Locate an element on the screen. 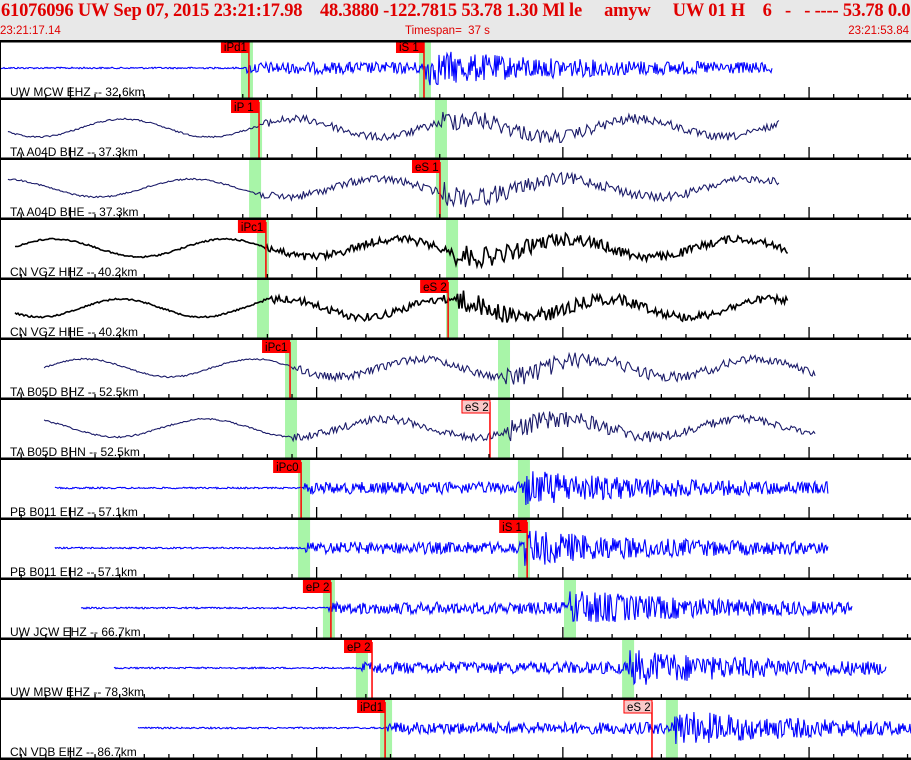  channel-label: UW MCW EHZ -- 32.6km is located at coordinates (77, 92).